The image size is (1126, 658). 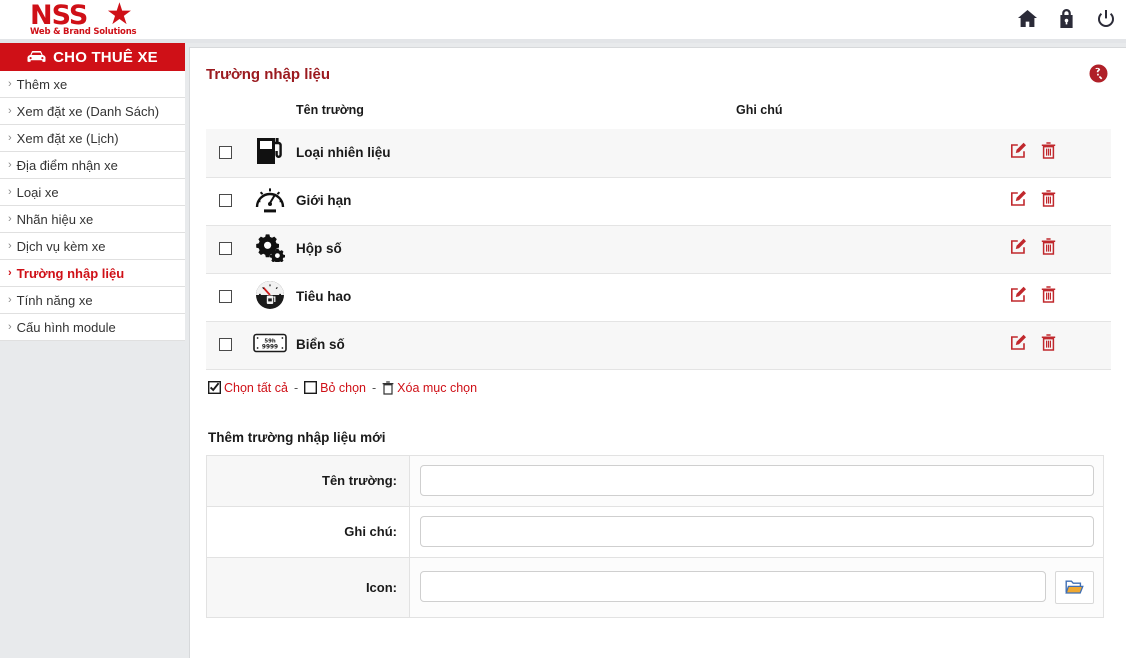 I want to click on form-label-icon: Icon:, so click(x=308, y=587).